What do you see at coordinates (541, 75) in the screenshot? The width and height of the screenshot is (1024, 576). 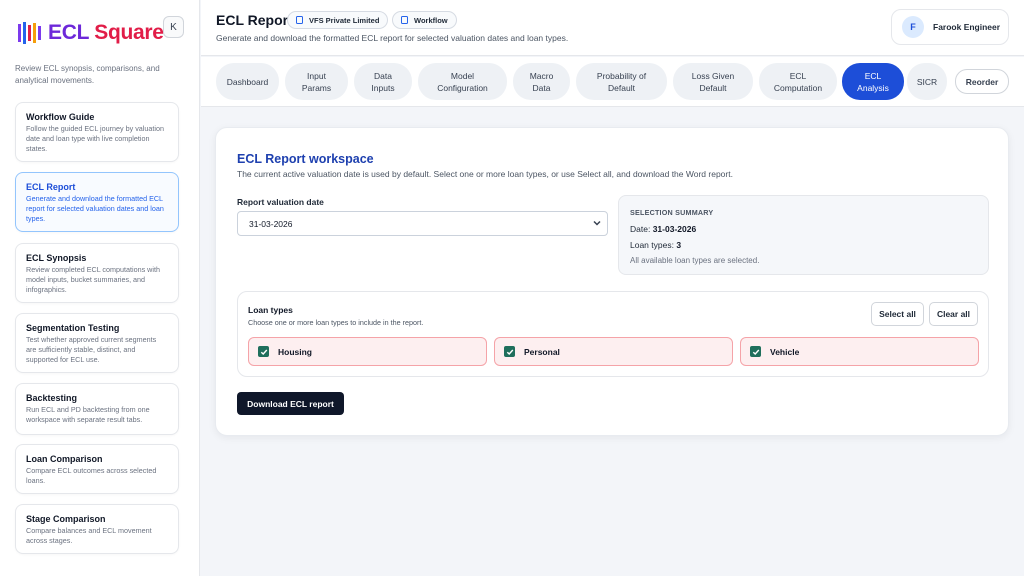 I see `tab-label: Macro` at bounding box center [541, 75].